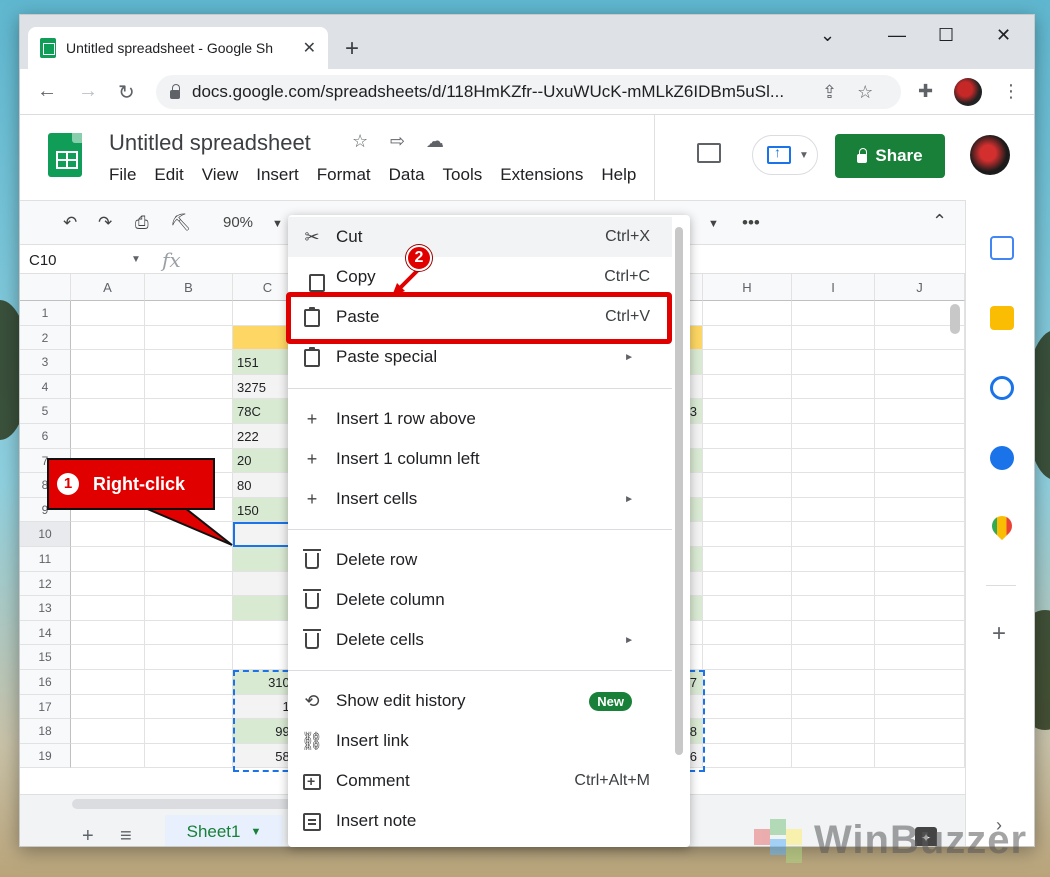 The image size is (1050, 877). Describe the element at coordinates (344, 175) in the screenshot. I see `menu-format: Format` at that location.